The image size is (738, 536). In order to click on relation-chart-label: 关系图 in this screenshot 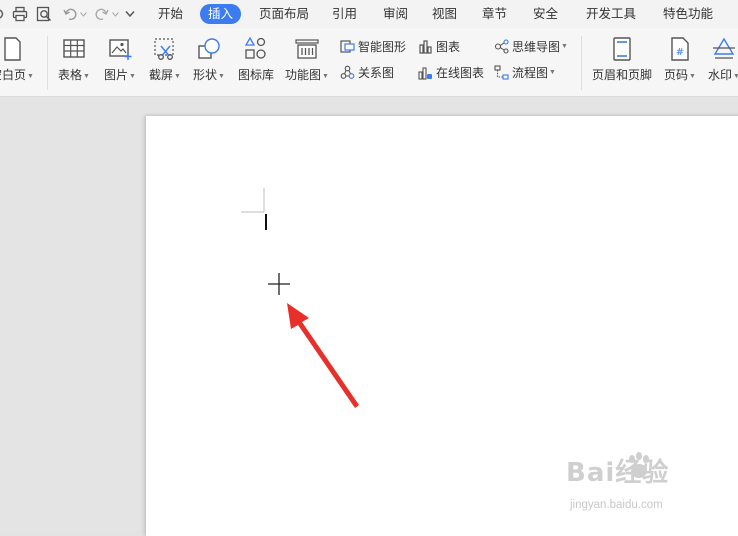, I will do `click(376, 72)`.